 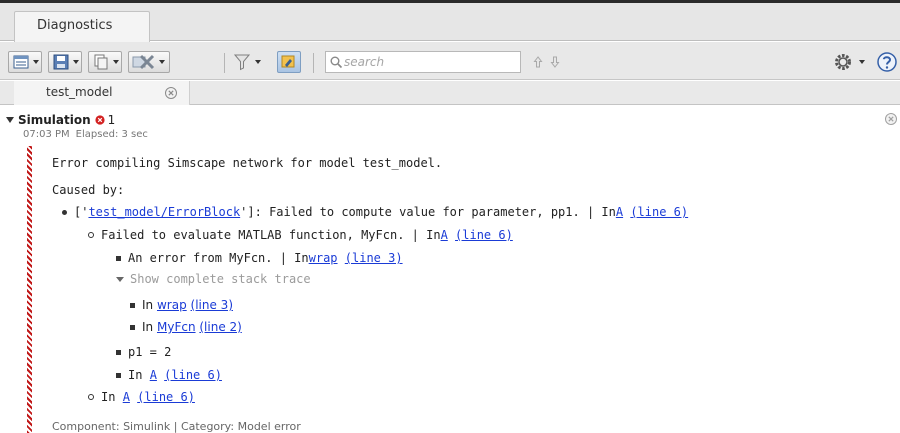 I want to click on window-tabstrip: Diagnostics, so click(x=450, y=22).